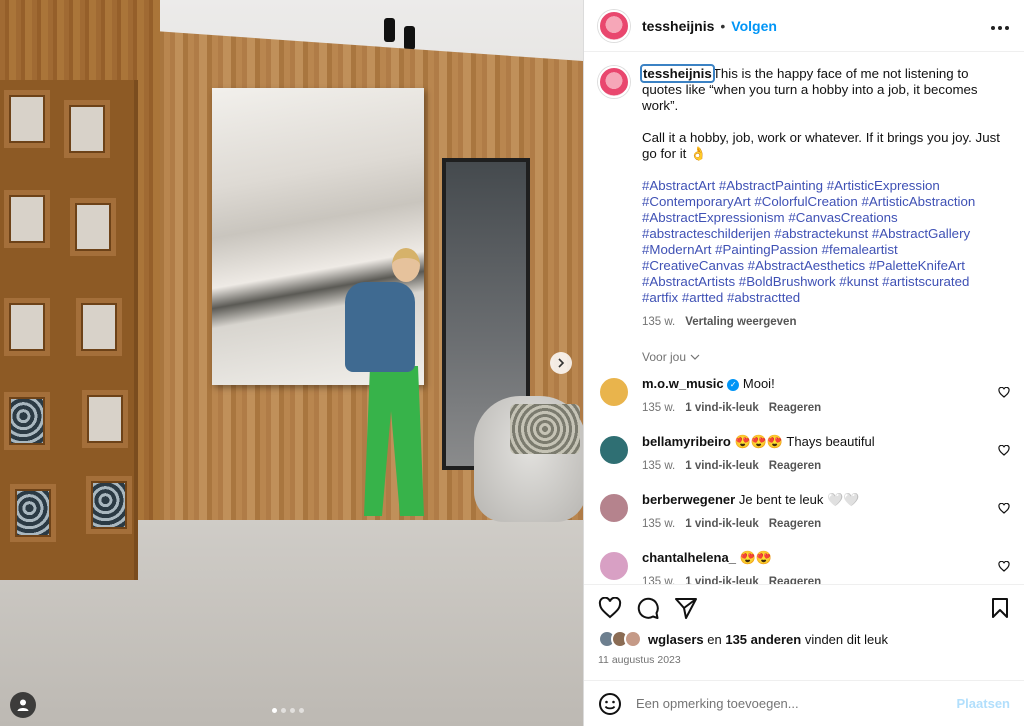 Image resolution: width=1024 pixels, height=726 pixels. Describe the element at coordinates (678, 26) in the screenshot. I see `author-username: tessheijnis` at that location.